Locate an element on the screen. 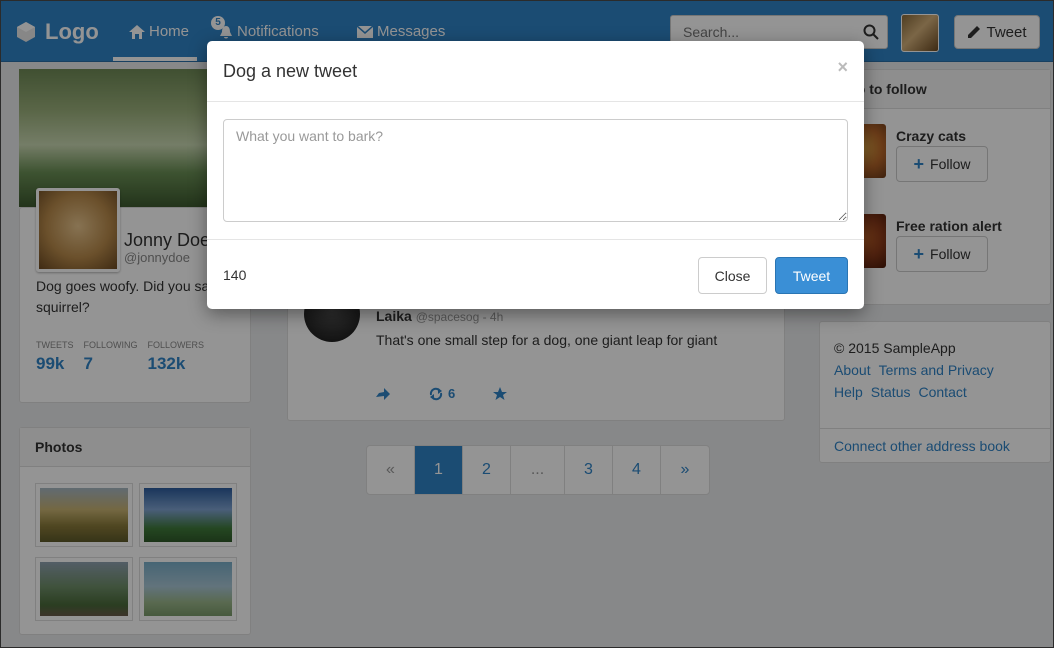  modal-tweet-button: Tweet is located at coordinates (811, 275).